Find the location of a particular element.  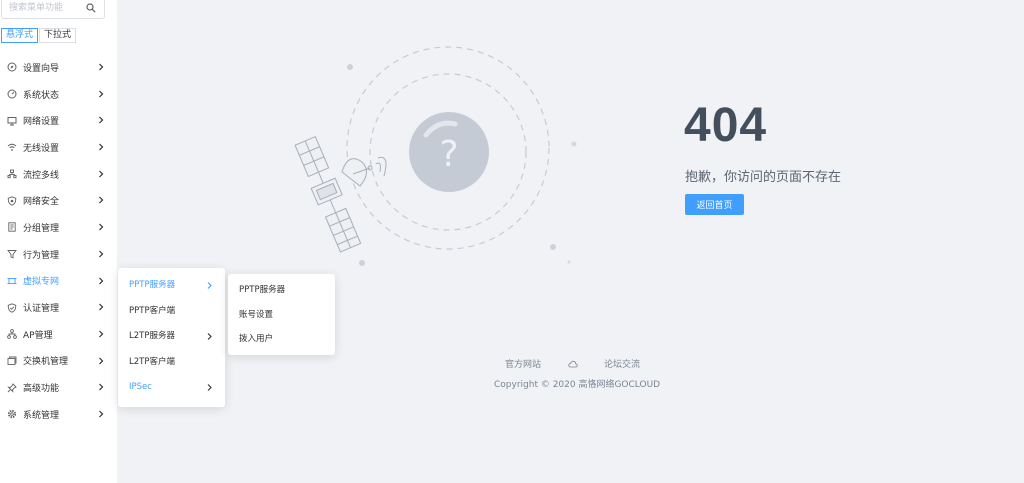

submenu-item-dial-in-users: 拨入用户 is located at coordinates (281, 339).